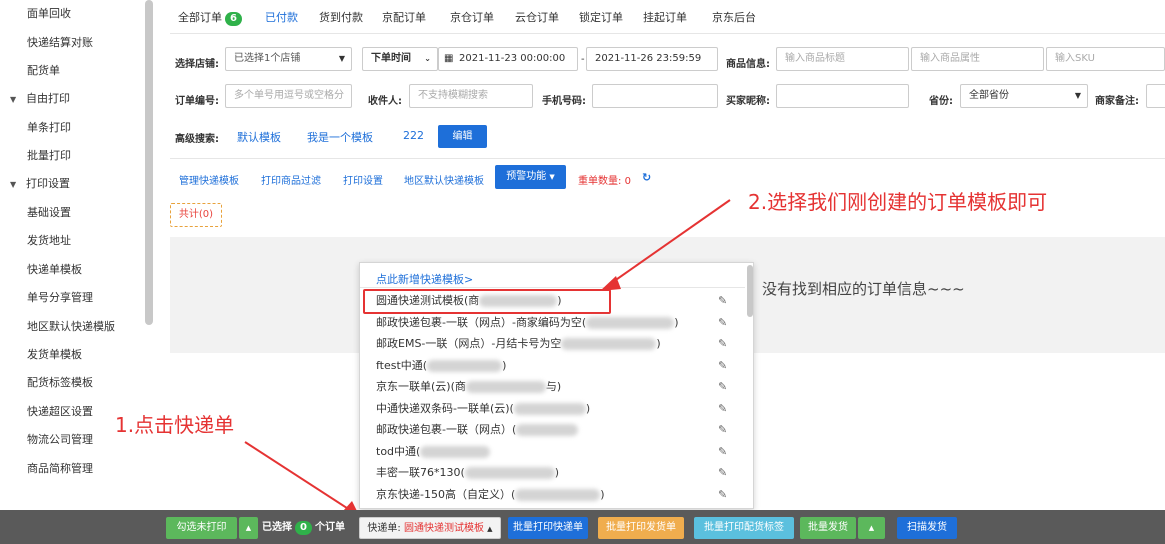 The height and width of the screenshot is (544, 1165). Describe the element at coordinates (424, 279) in the screenshot. I see `add-express-template-link: 点此新增快递模板>` at that location.